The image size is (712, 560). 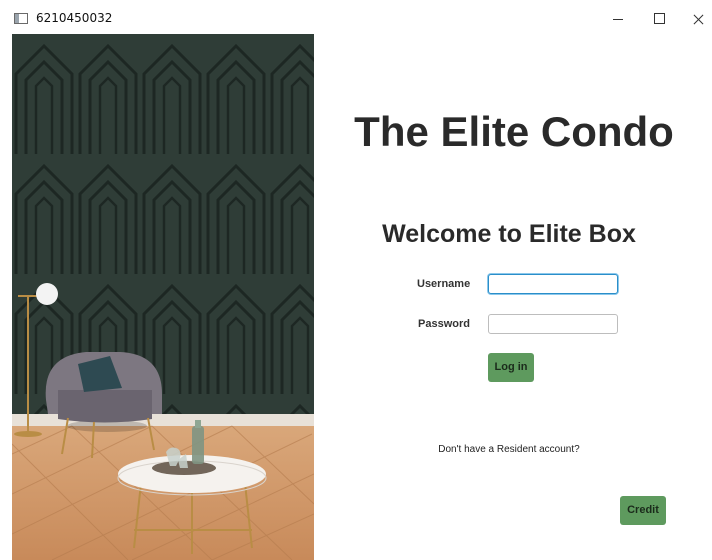 I want to click on username-input, so click(x=553, y=284).